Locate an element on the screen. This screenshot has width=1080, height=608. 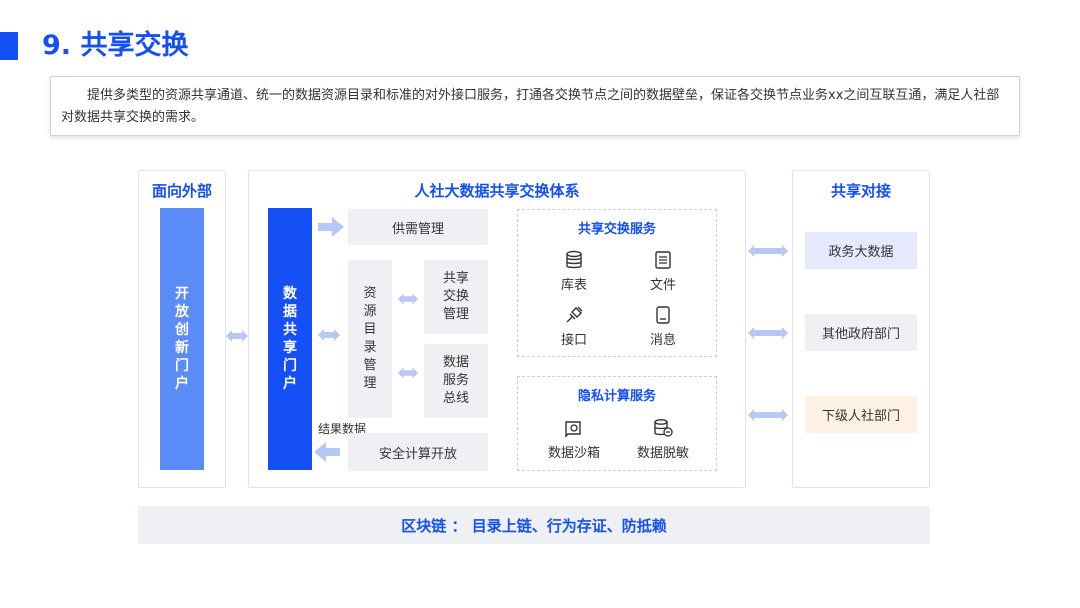
data-service-bus-label: 数据服务总线 is located at coordinates (455, 380).